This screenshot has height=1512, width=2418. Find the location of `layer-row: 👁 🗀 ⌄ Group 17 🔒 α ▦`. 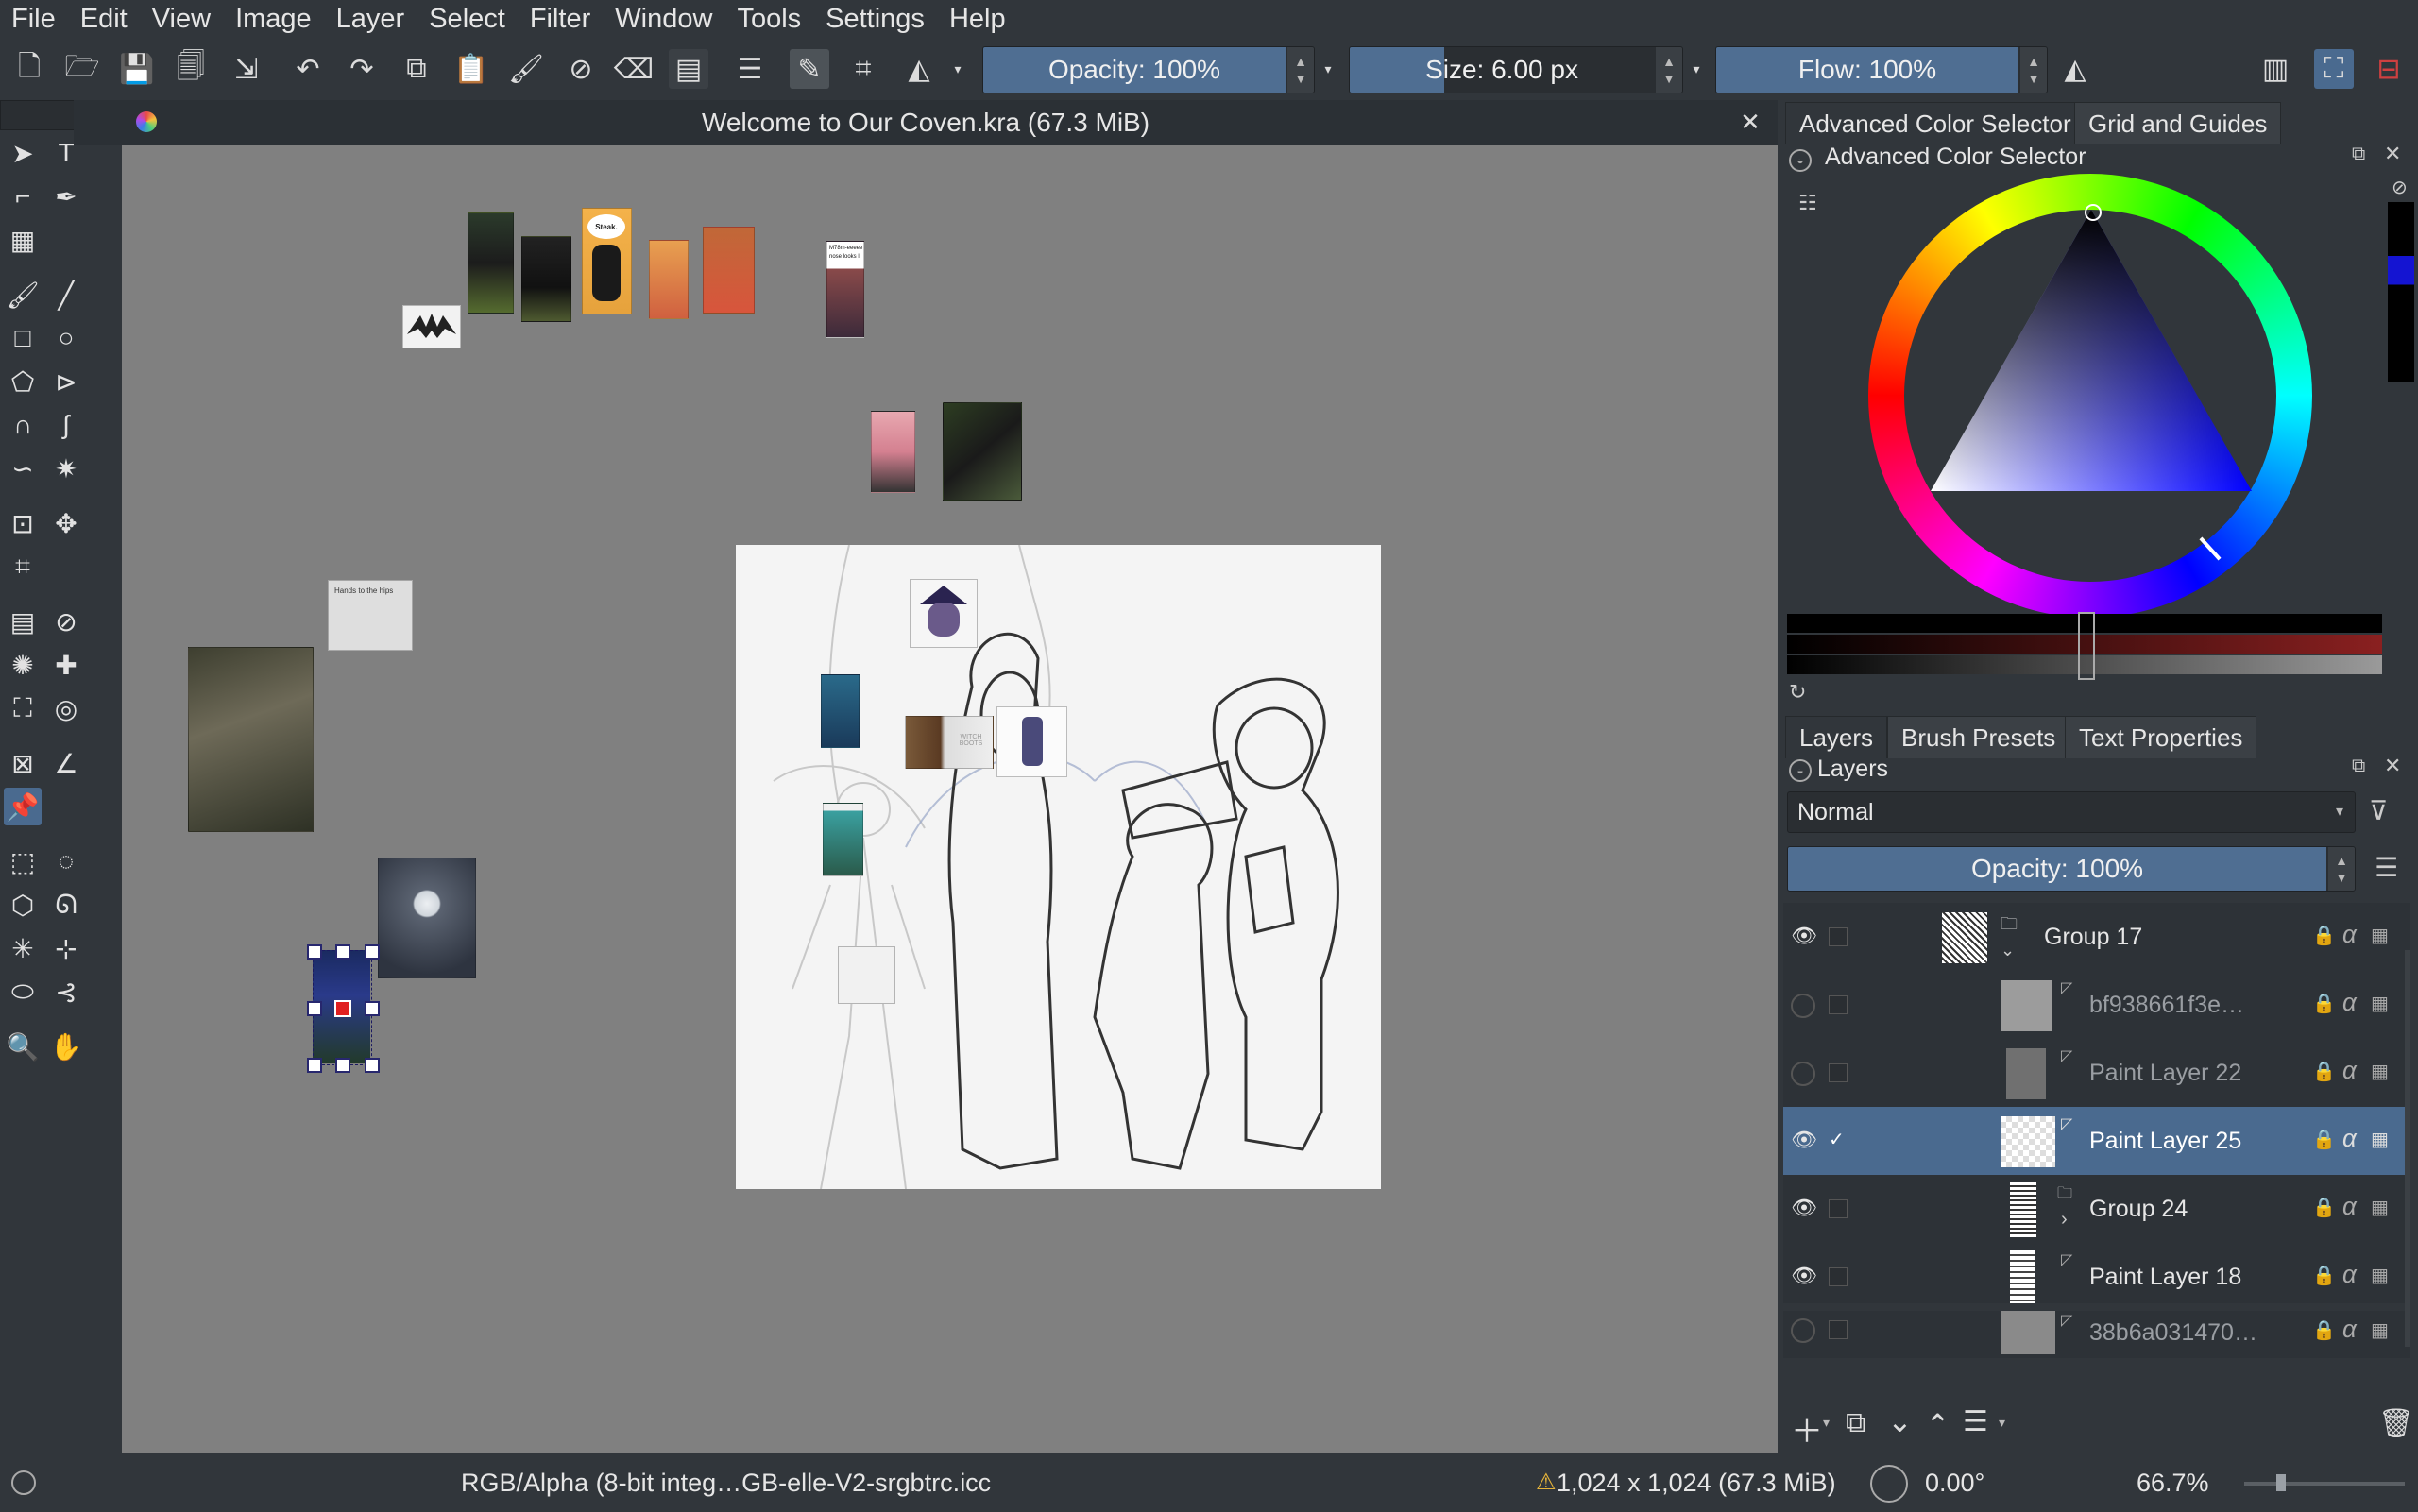

layer-row: 👁 🗀 ⌄ Group 17 🔒 α ▦ is located at coordinates (2096, 937).